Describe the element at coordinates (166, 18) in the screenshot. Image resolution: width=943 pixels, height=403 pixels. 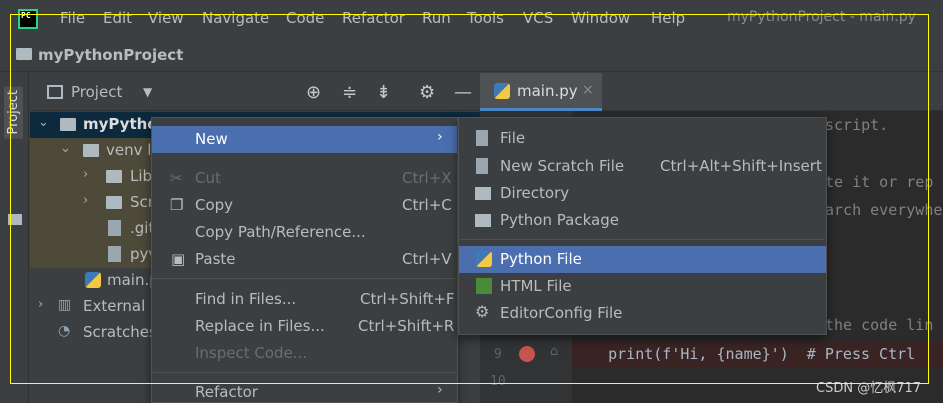
I see `menu-view: View` at that location.